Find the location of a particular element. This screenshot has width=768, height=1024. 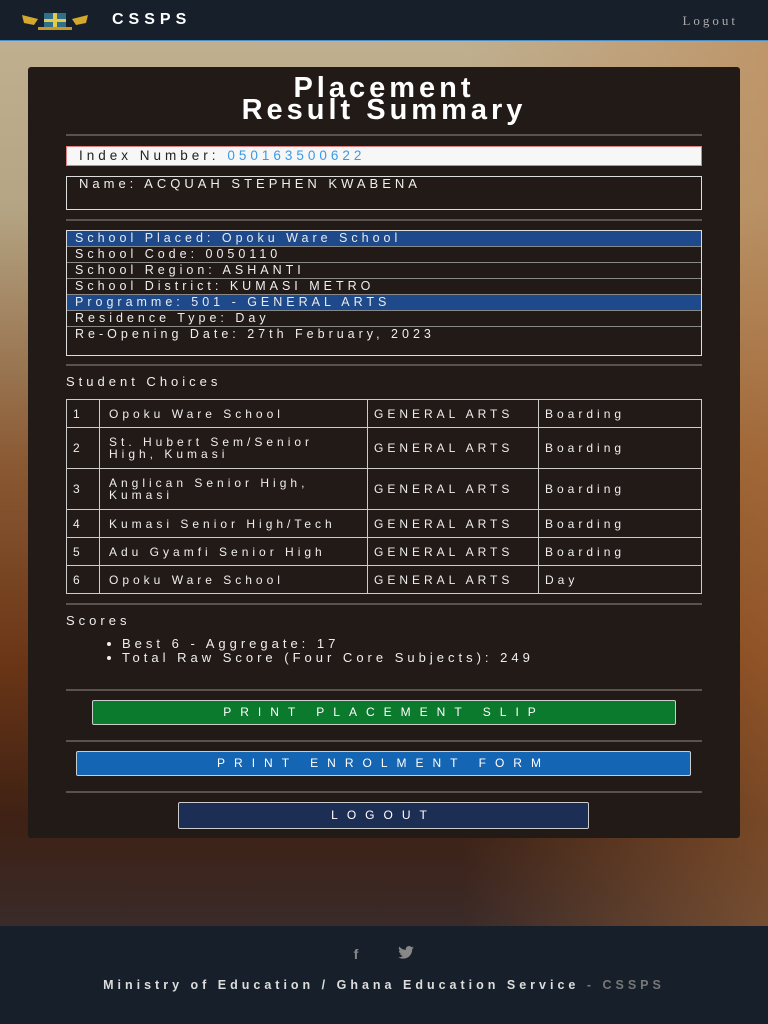

choice-residence: Day is located at coordinates (620, 579).